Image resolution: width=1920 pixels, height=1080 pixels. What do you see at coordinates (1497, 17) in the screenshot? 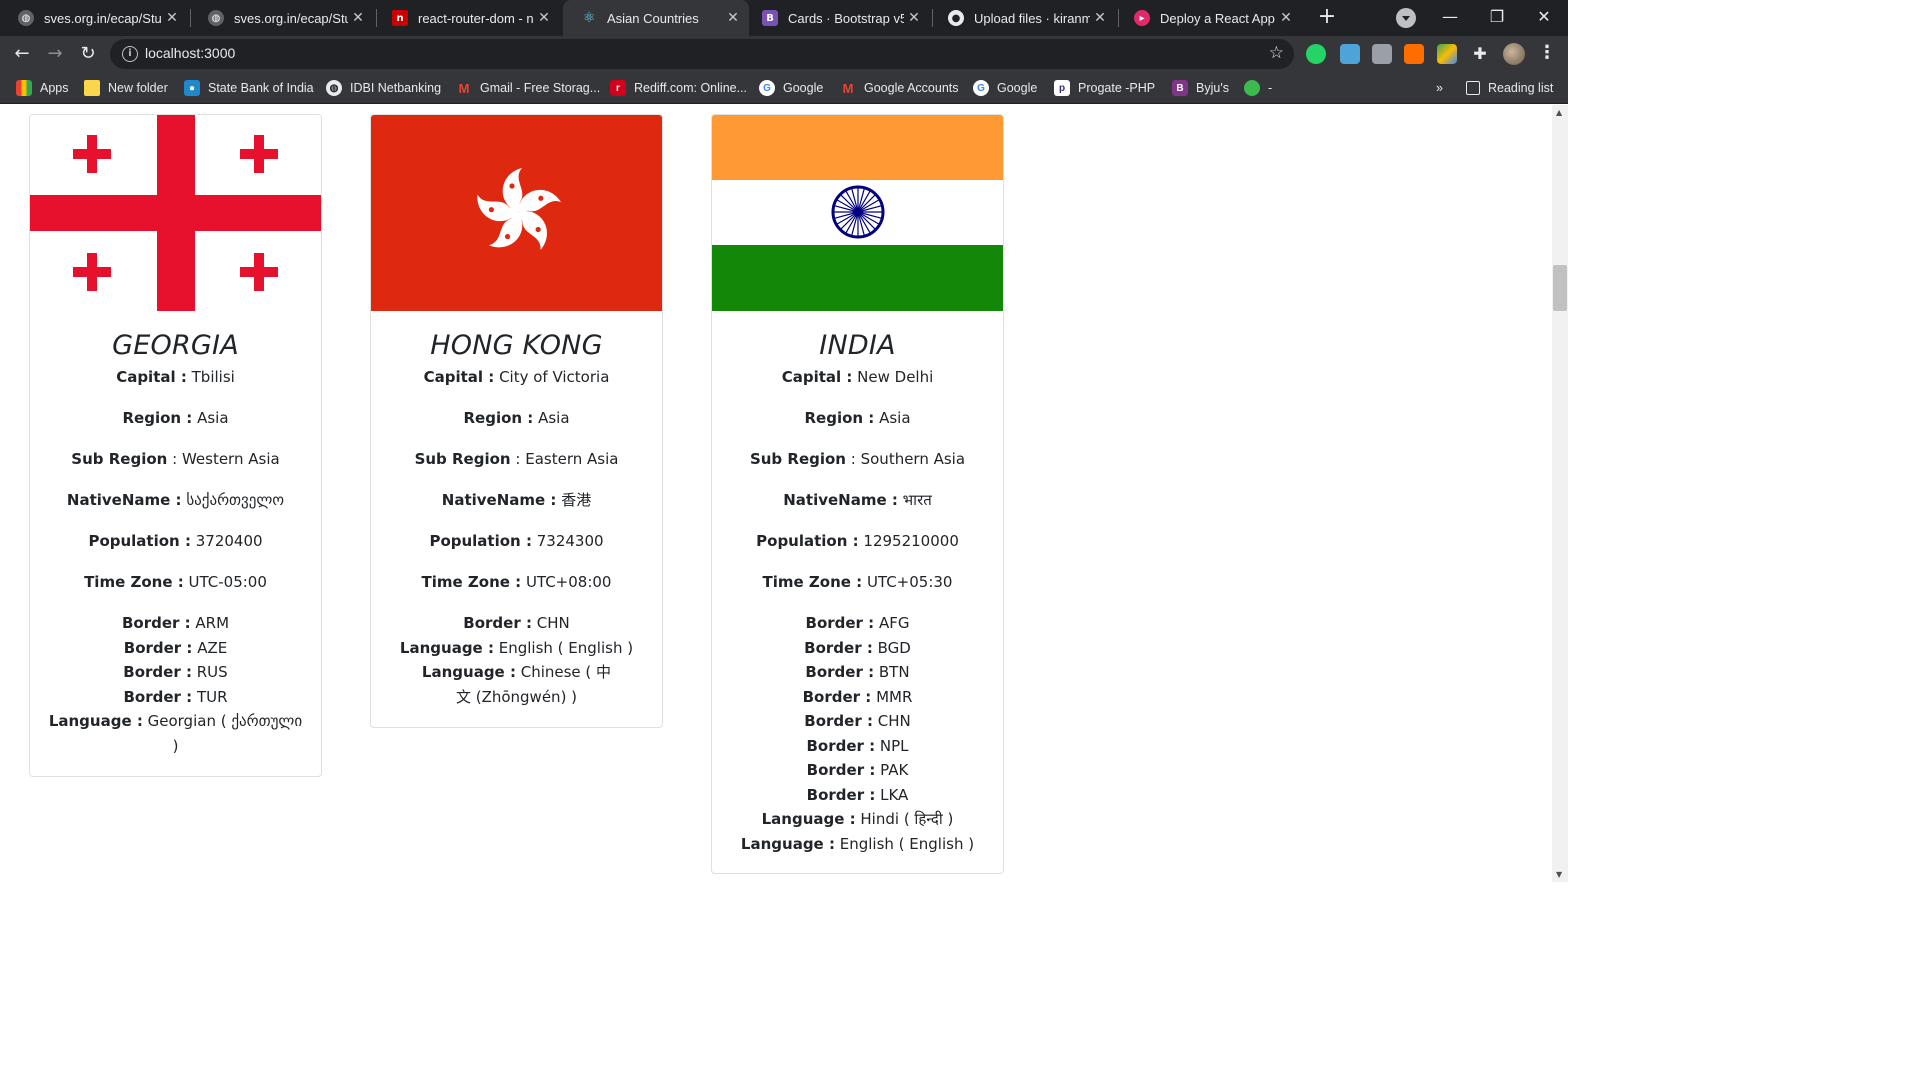
I see `restore-button: ❐` at bounding box center [1497, 17].